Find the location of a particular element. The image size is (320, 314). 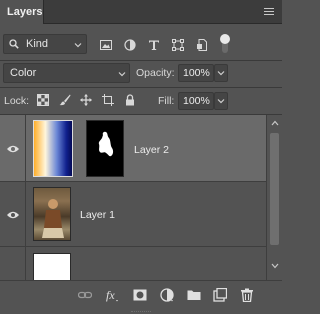

type-filter-icon is located at coordinates (154, 45).